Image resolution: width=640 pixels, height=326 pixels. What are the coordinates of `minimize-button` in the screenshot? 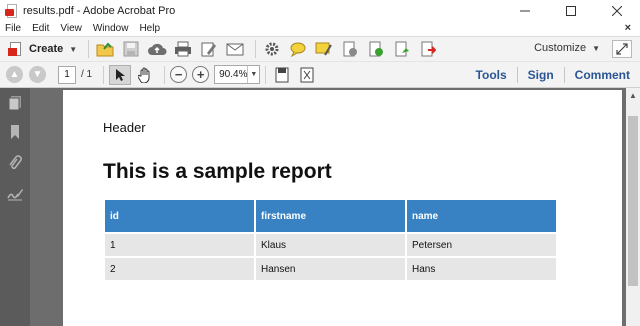 It's located at (525, 10).